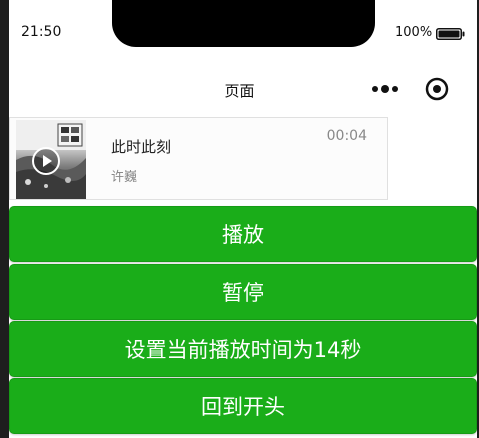 Image resolution: width=479 pixels, height=438 pixels. I want to click on seek-14s-button: 设置当前播放时间为14秒, so click(243, 349).